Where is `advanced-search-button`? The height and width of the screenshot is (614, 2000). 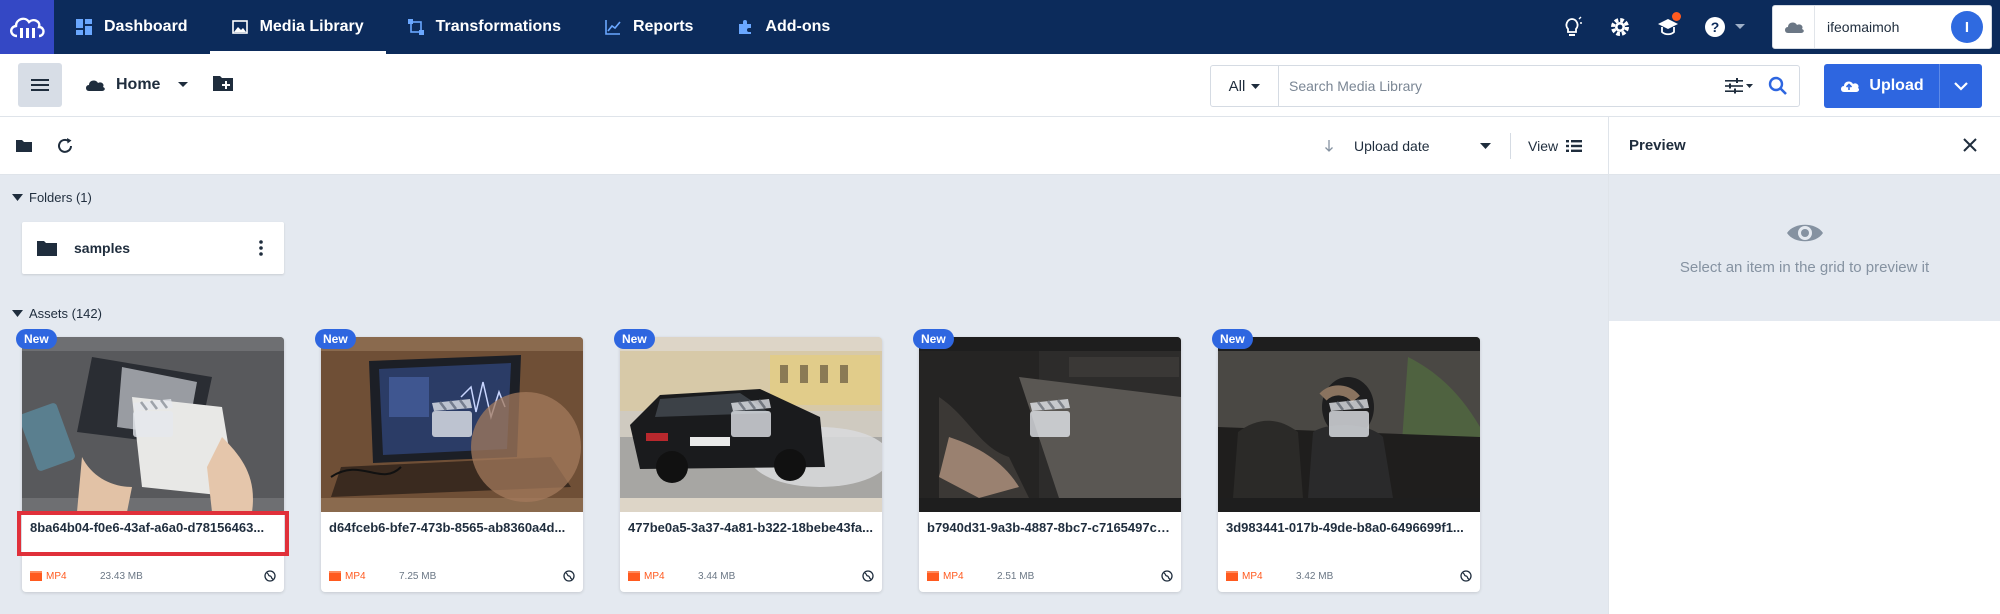 advanced-search-button is located at coordinates (1739, 86).